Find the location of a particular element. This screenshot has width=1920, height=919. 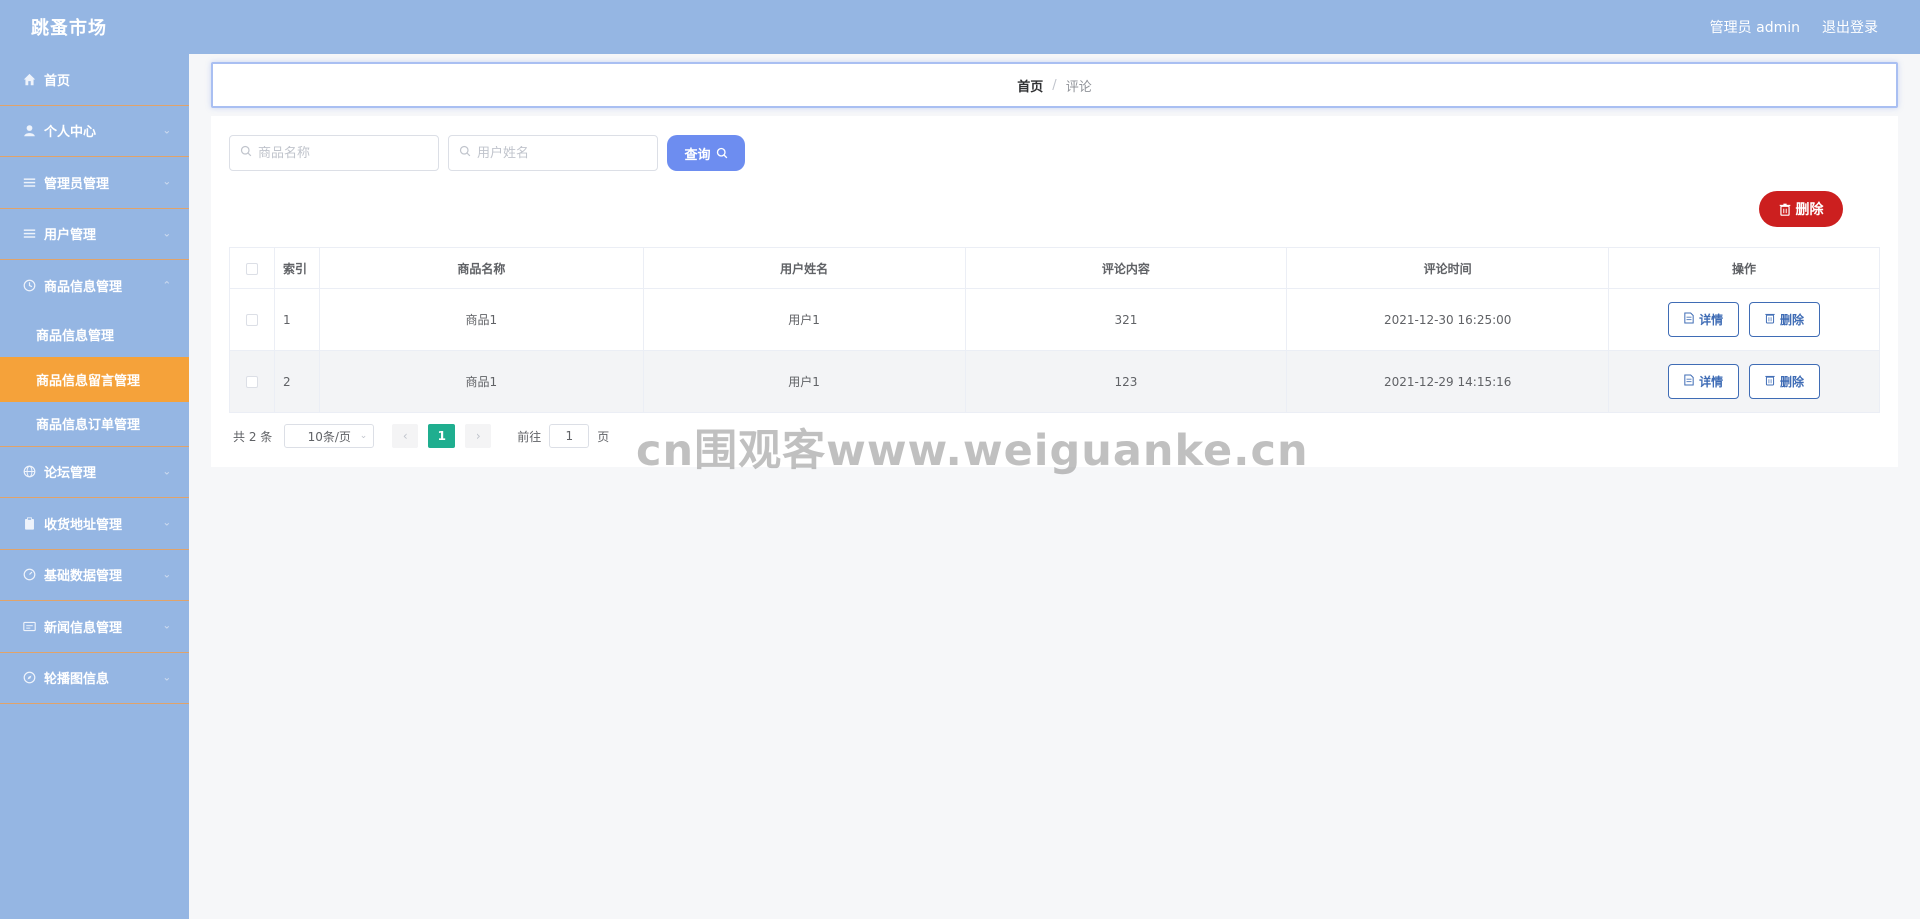

goto-label: 前往 is located at coordinates (529, 436).